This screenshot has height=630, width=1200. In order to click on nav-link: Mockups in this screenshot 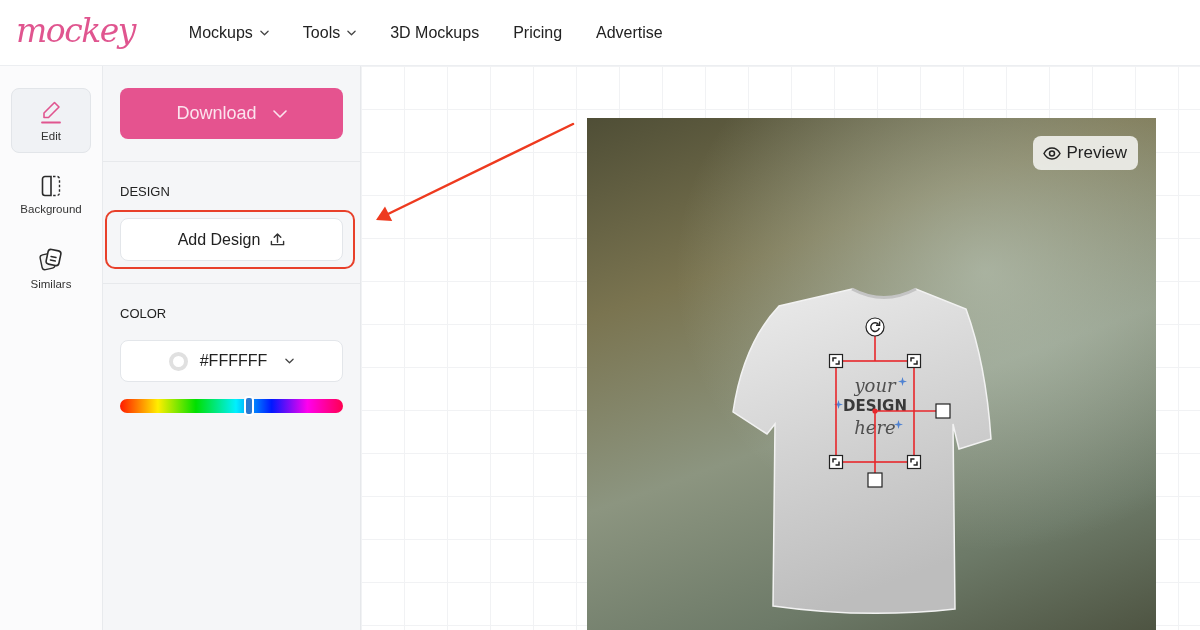, I will do `click(228, 32)`.